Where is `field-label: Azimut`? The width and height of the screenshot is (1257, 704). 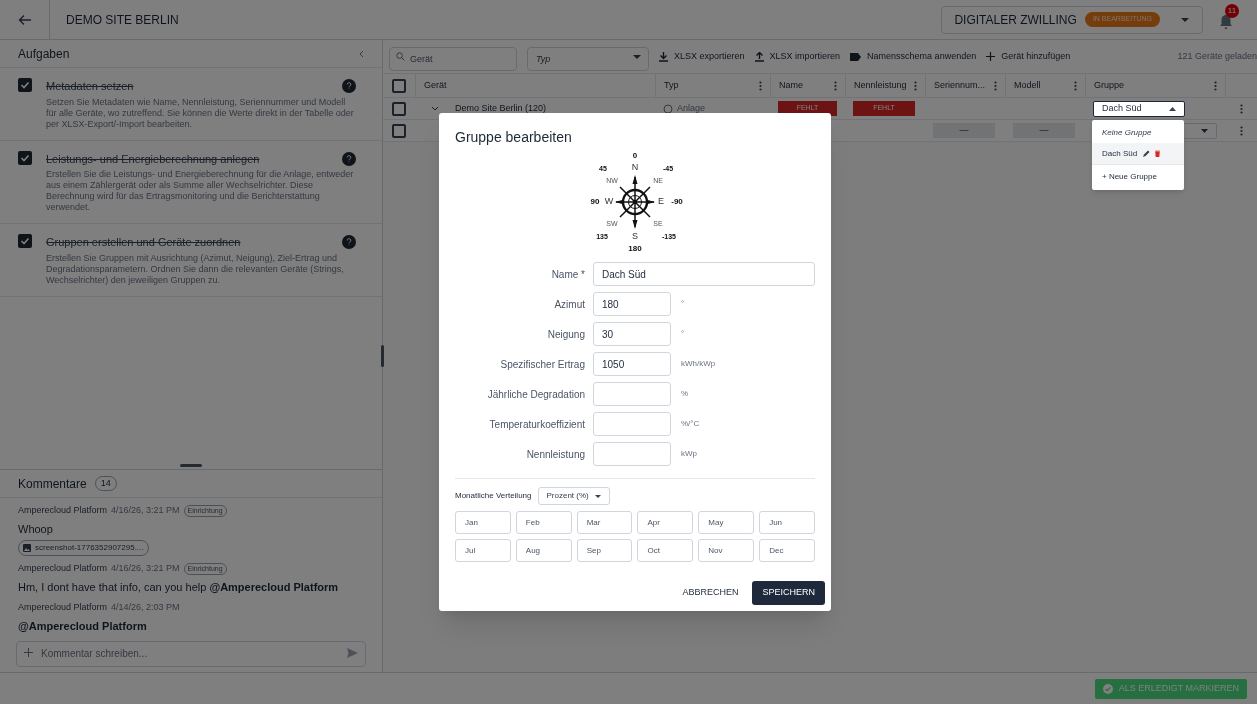
field-label: Azimut is located at coordinates (569, 304).